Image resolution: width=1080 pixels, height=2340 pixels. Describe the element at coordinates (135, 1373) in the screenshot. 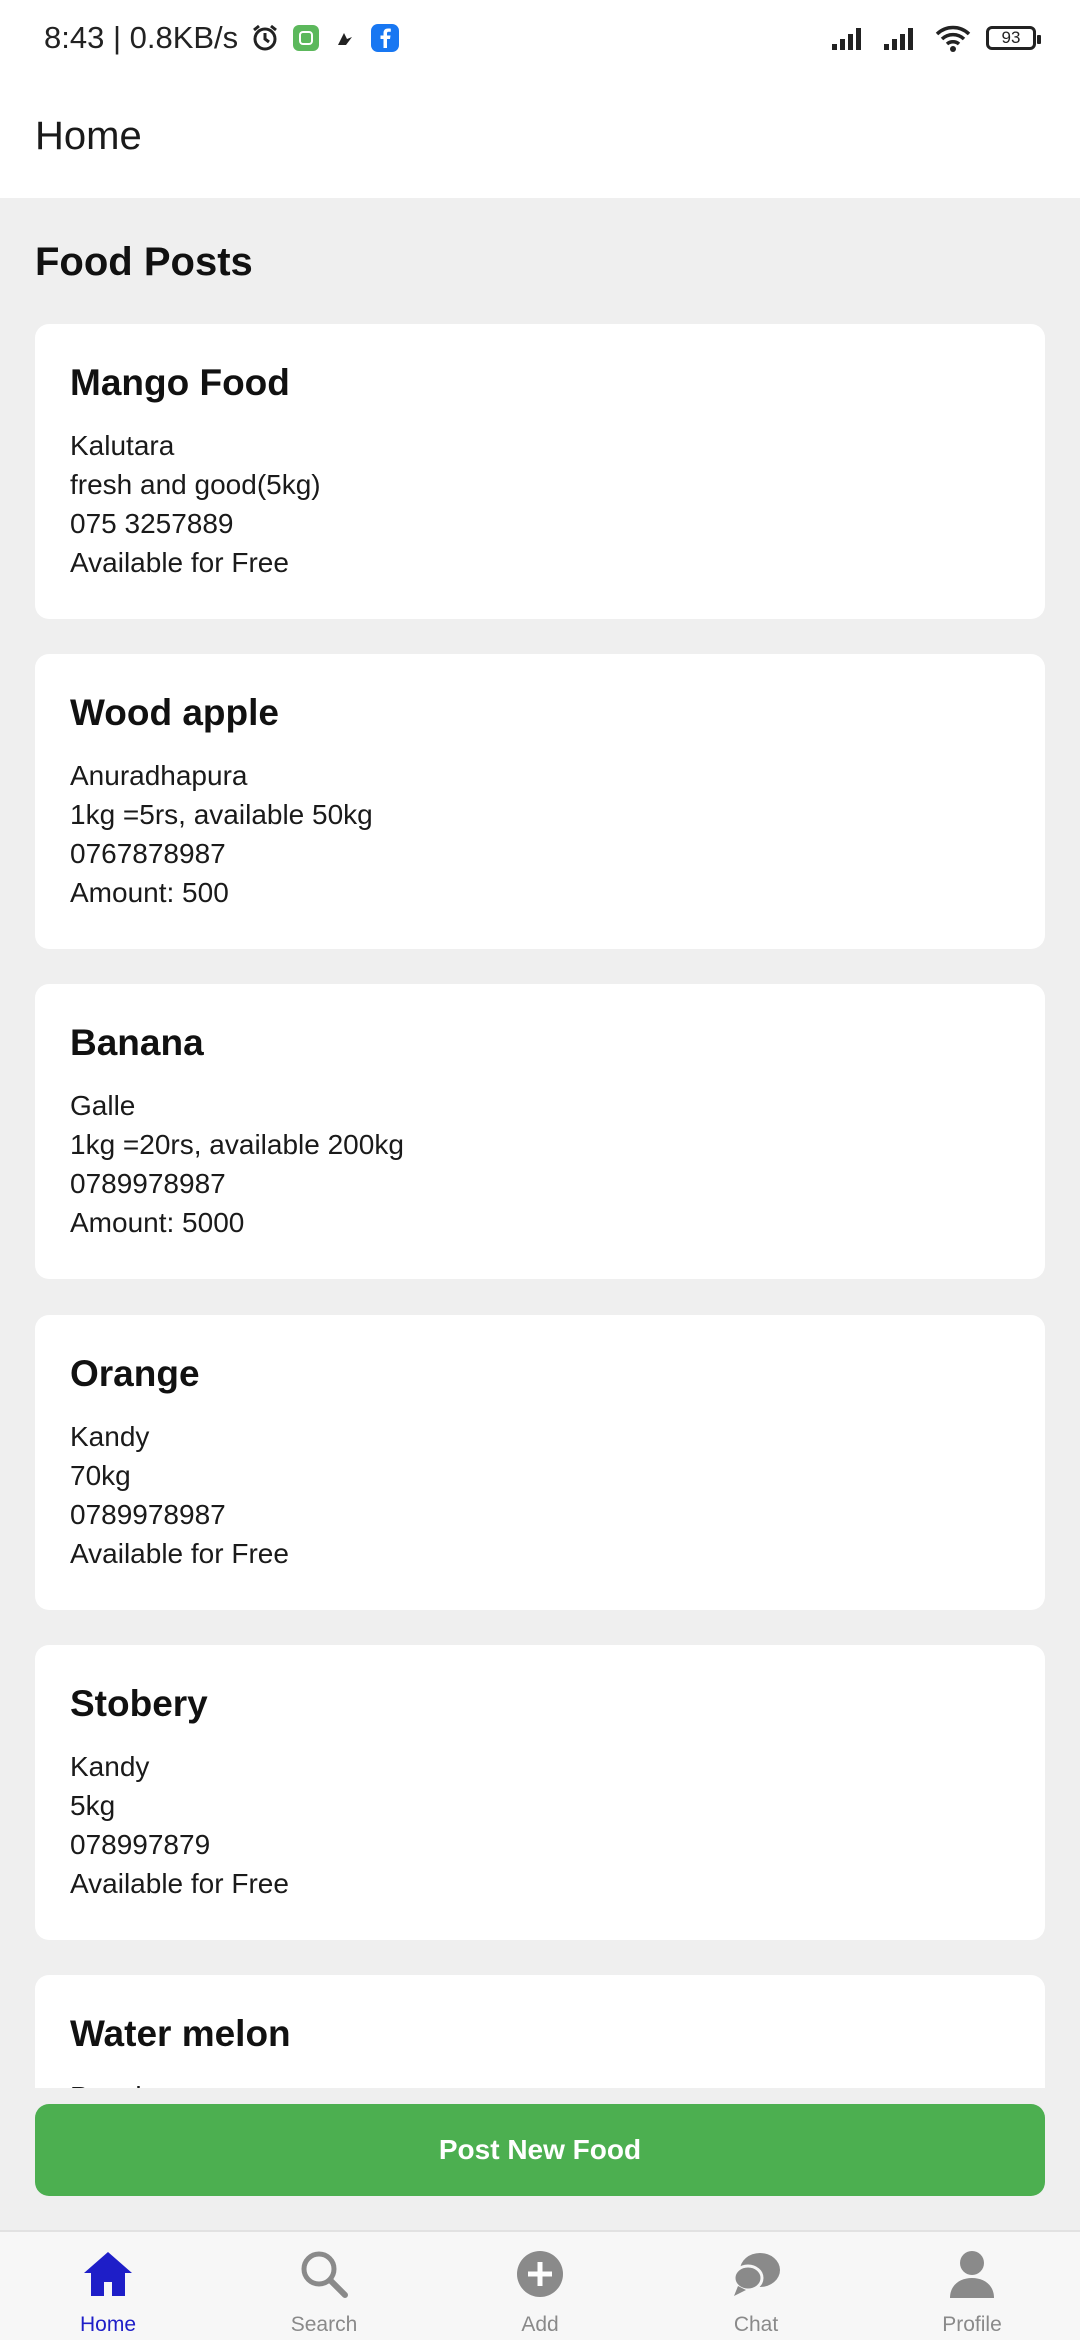

I see `food-post-title: Orange` at that location.